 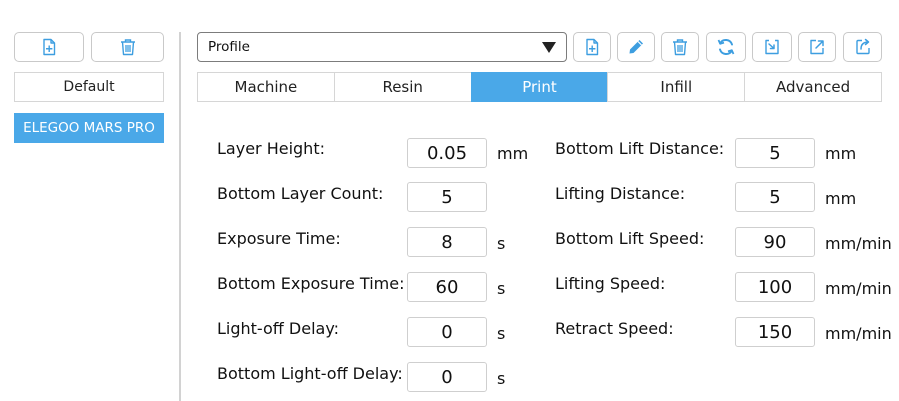 I want to click on tab-infill: Infill, so click(x=676, y=87).